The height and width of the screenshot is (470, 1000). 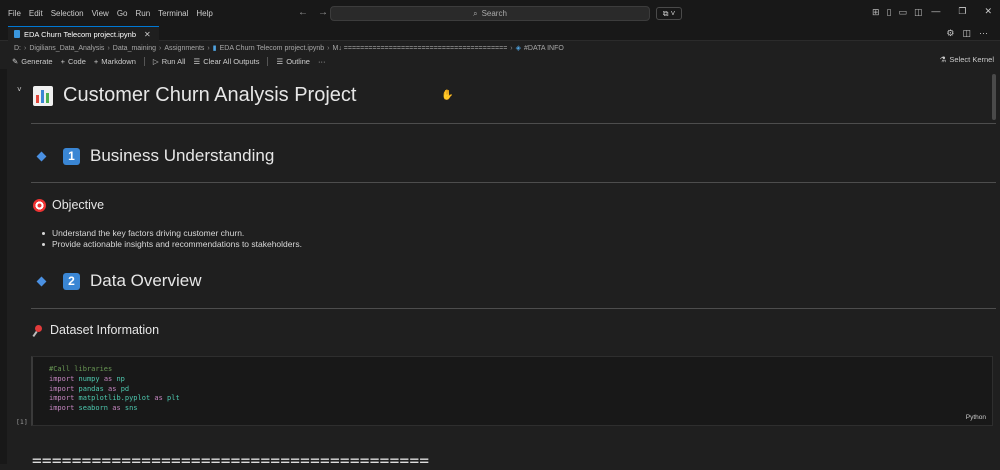 I want to click on generate-button: ✎ Generate, so click(x=32, y=61).